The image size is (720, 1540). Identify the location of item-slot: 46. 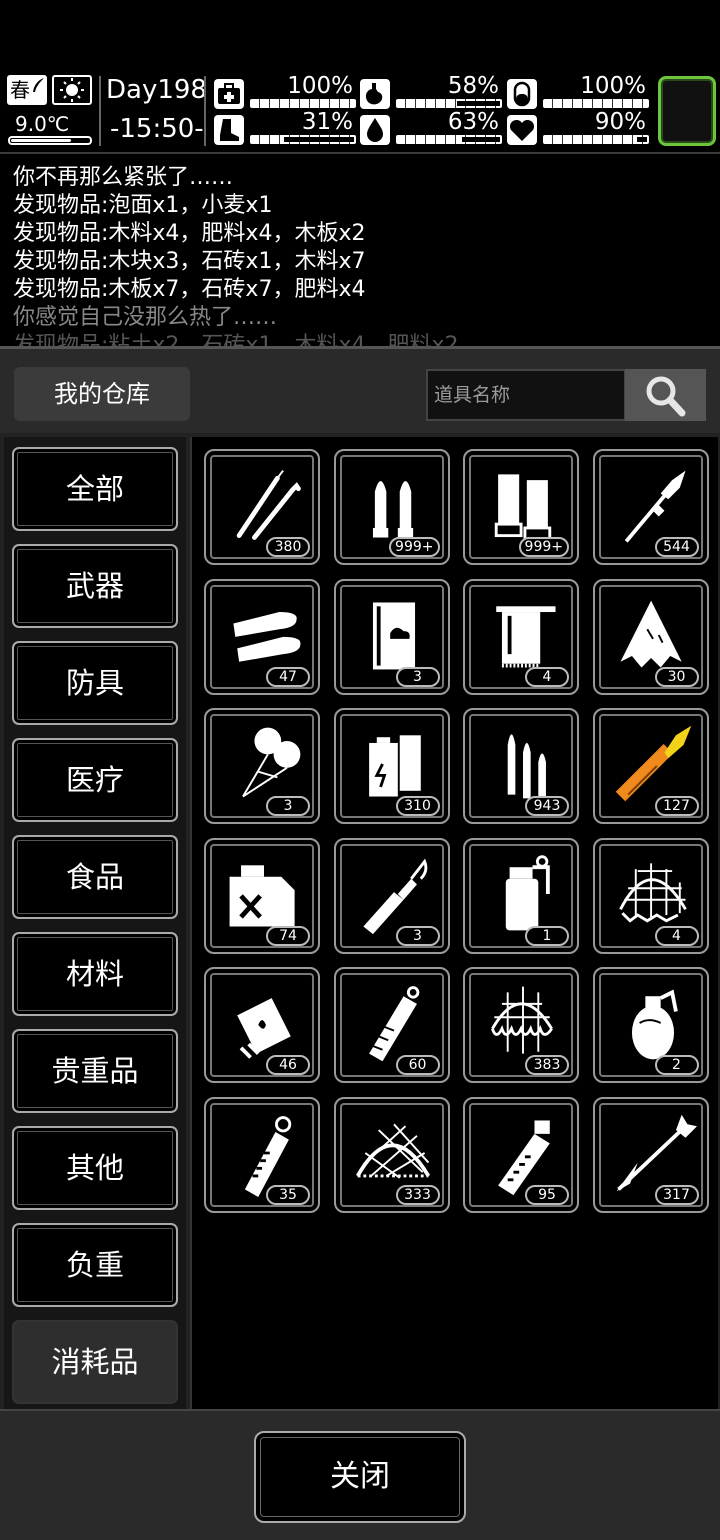
(262, 1025).